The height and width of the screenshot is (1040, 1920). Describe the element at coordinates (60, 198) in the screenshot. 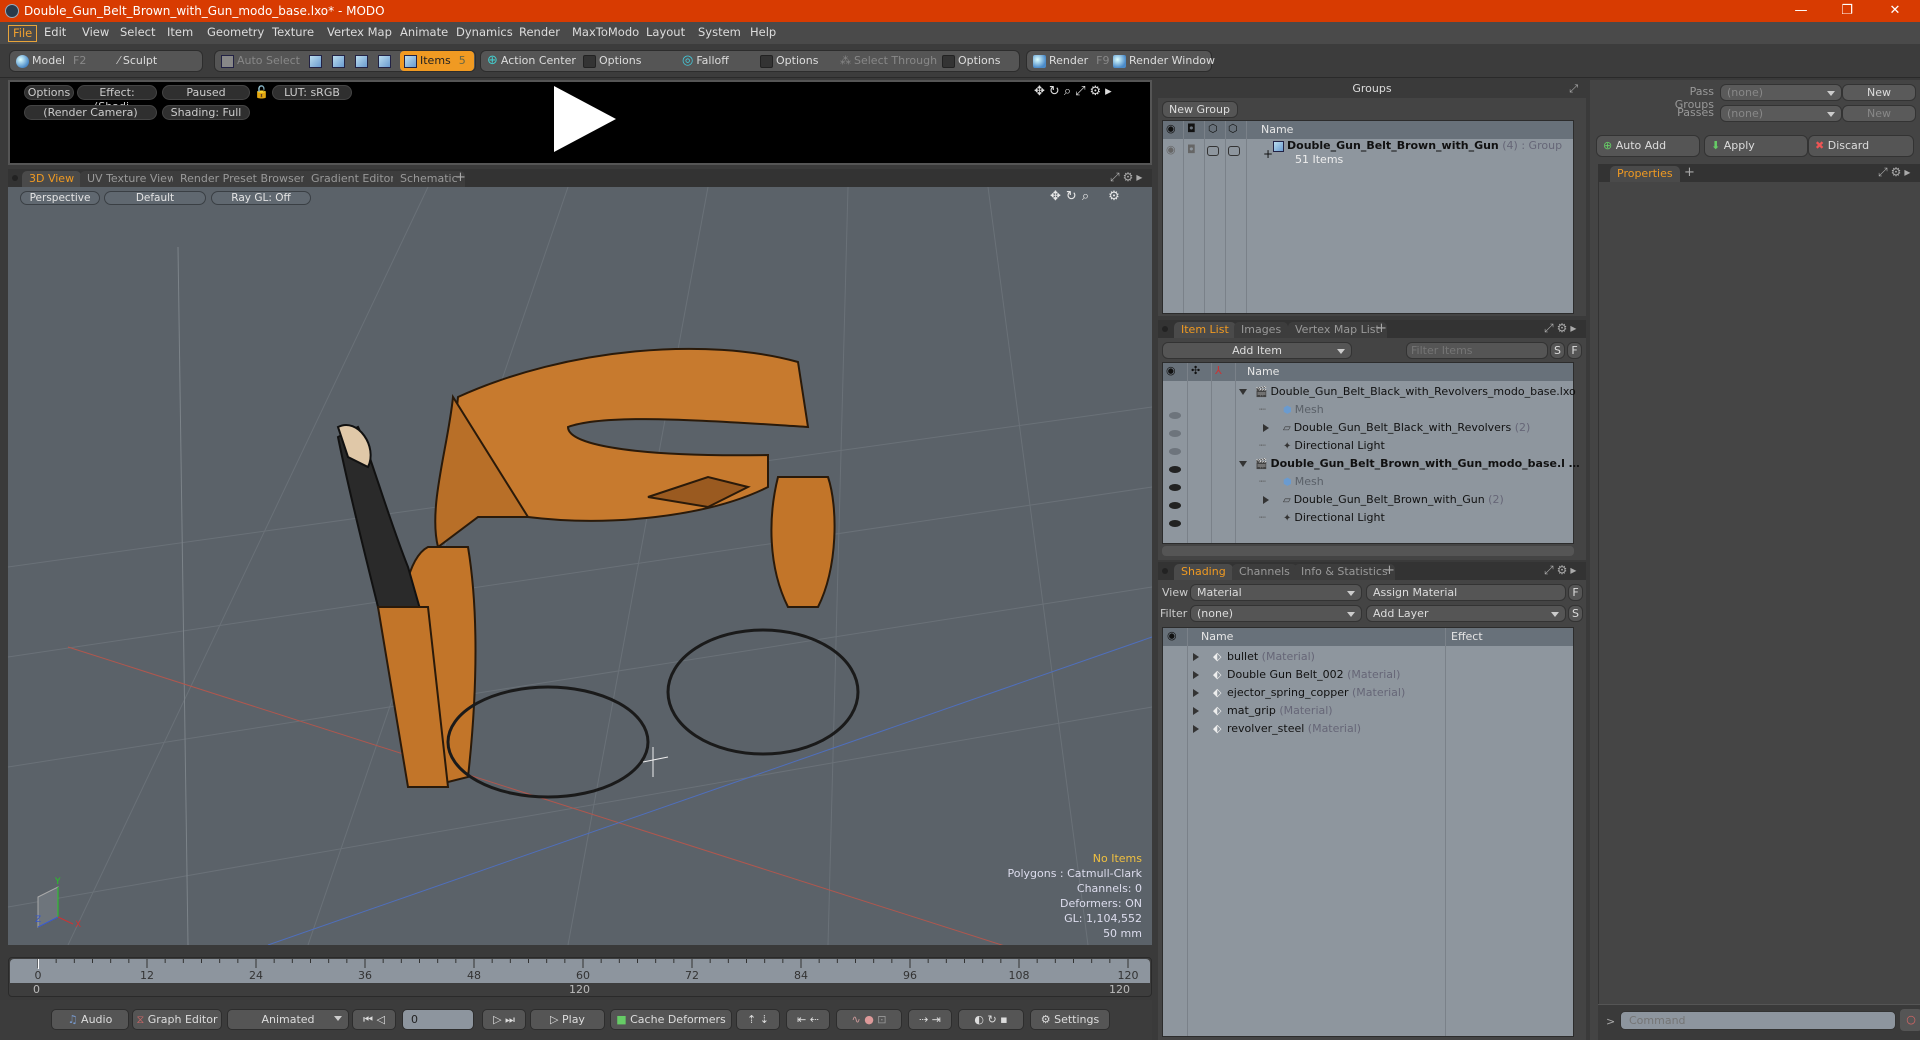

I see `projection-dropdown: Perspective` at that location.